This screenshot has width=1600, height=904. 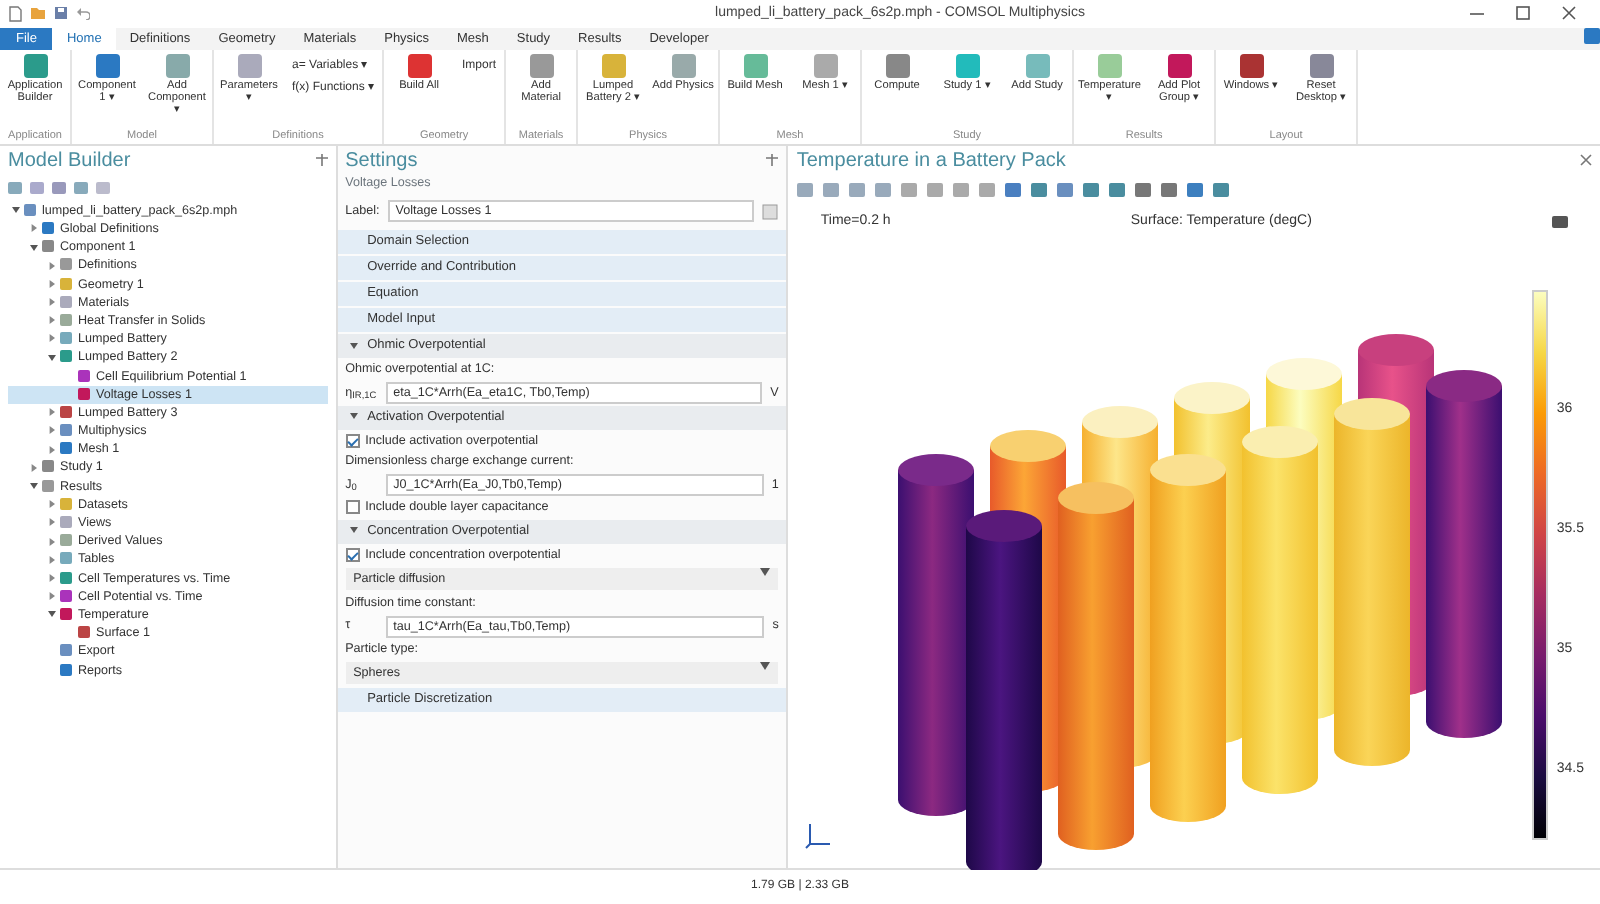 I want to click on maximize-icon, so click(x=1523, y=13).